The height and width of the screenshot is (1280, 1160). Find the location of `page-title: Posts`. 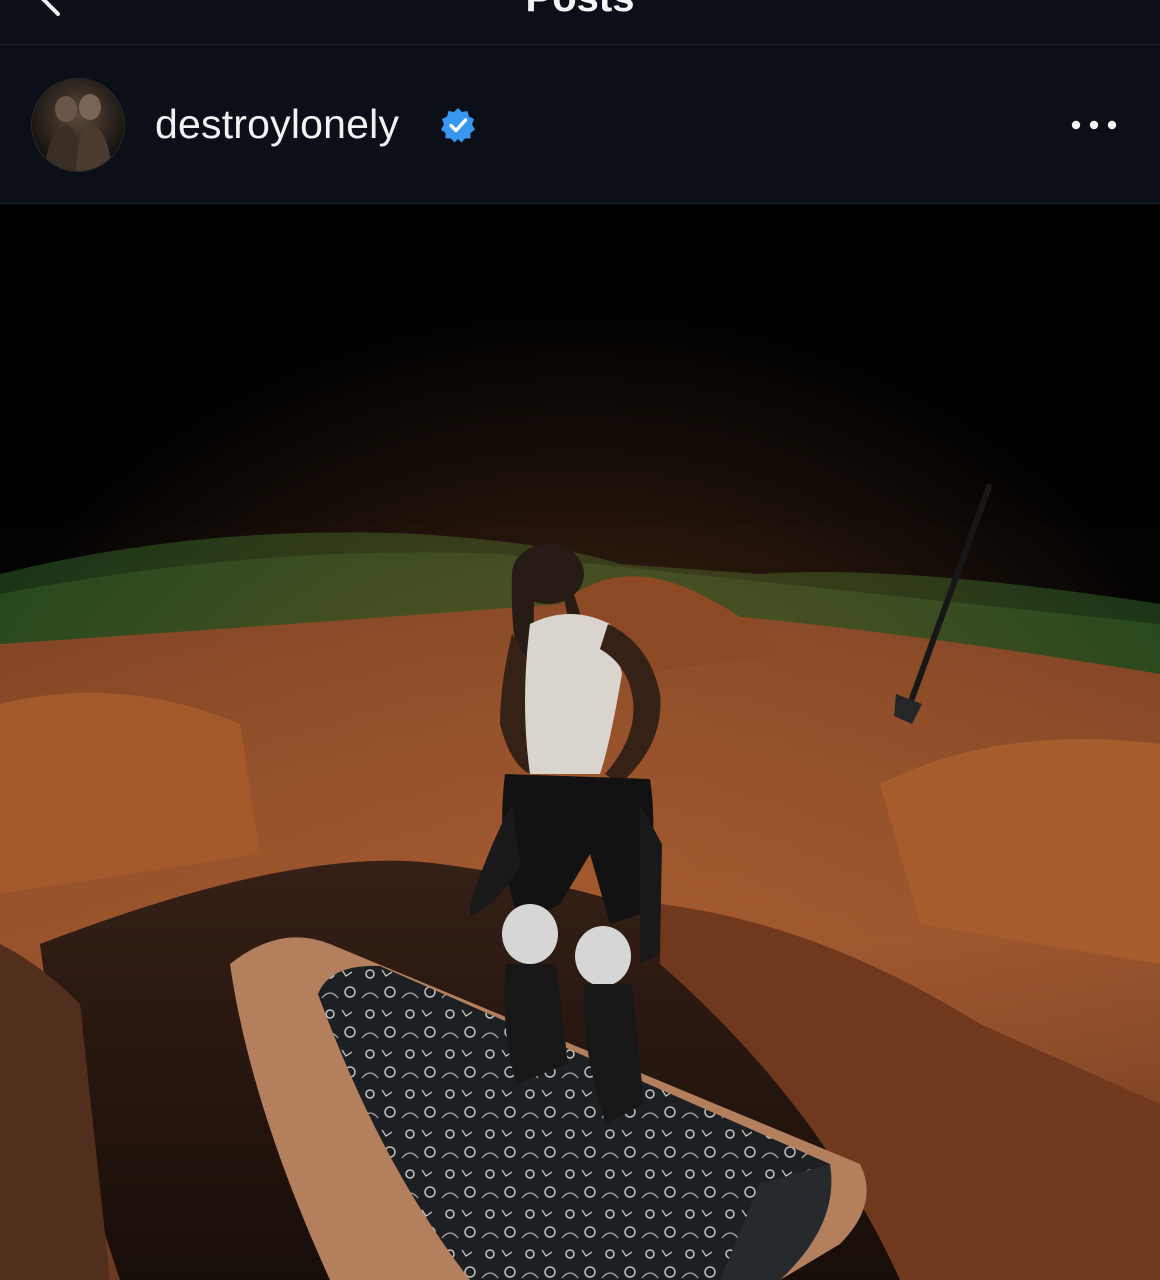

page-title: Posts is located at coordinates (580, 10).